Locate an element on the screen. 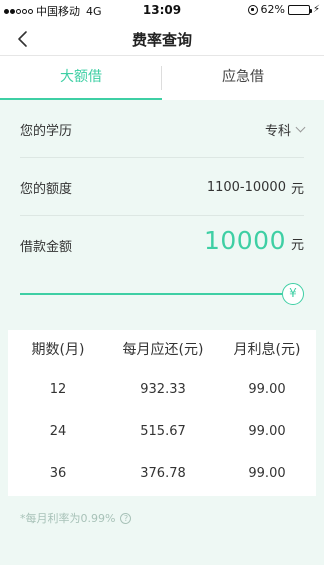  battery-percent: 62% is located at coordinates (272, 9).